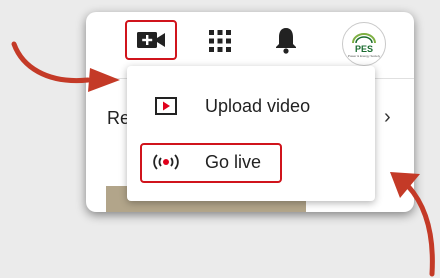  Describe the element at coordinates (412, 224) in the screenshot. I see `pointer-arrow-right` at that location.